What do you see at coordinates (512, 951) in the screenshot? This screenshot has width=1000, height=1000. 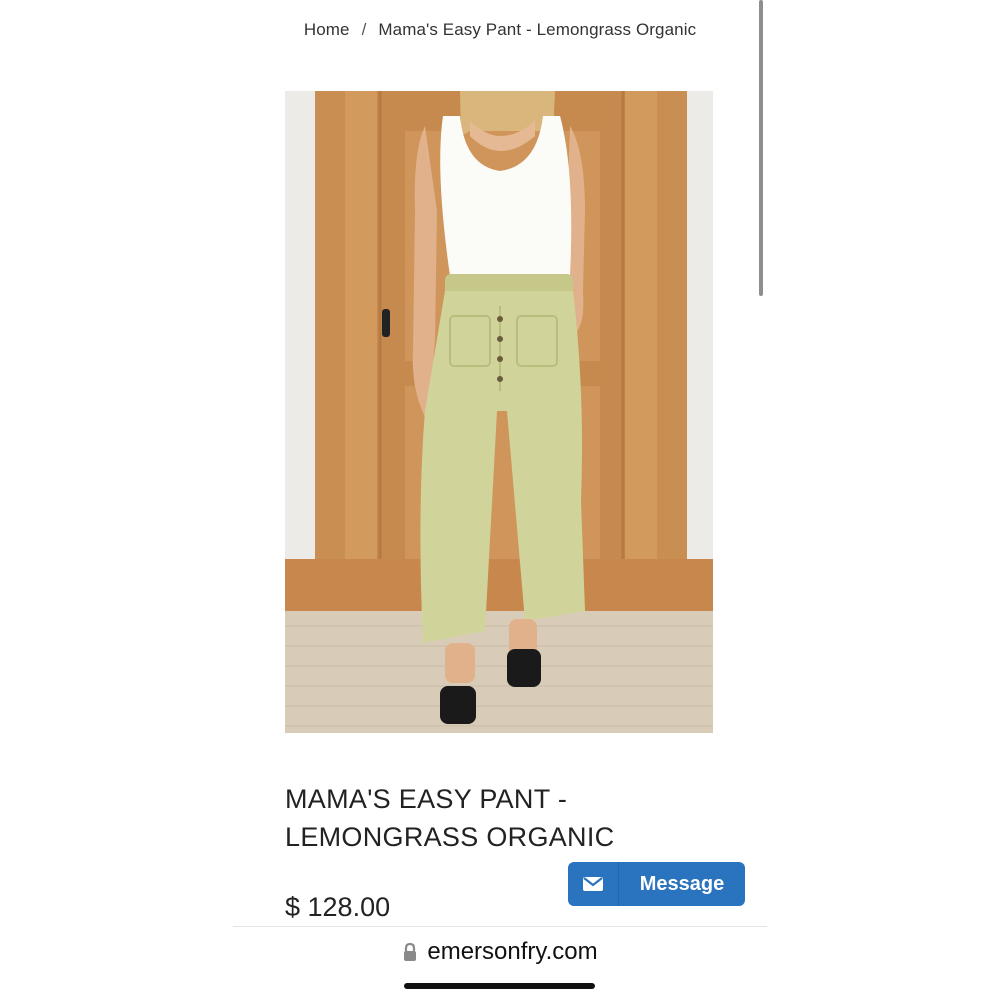 I see `url-domain: emersonfry.com` at bounding box center [512, 951].